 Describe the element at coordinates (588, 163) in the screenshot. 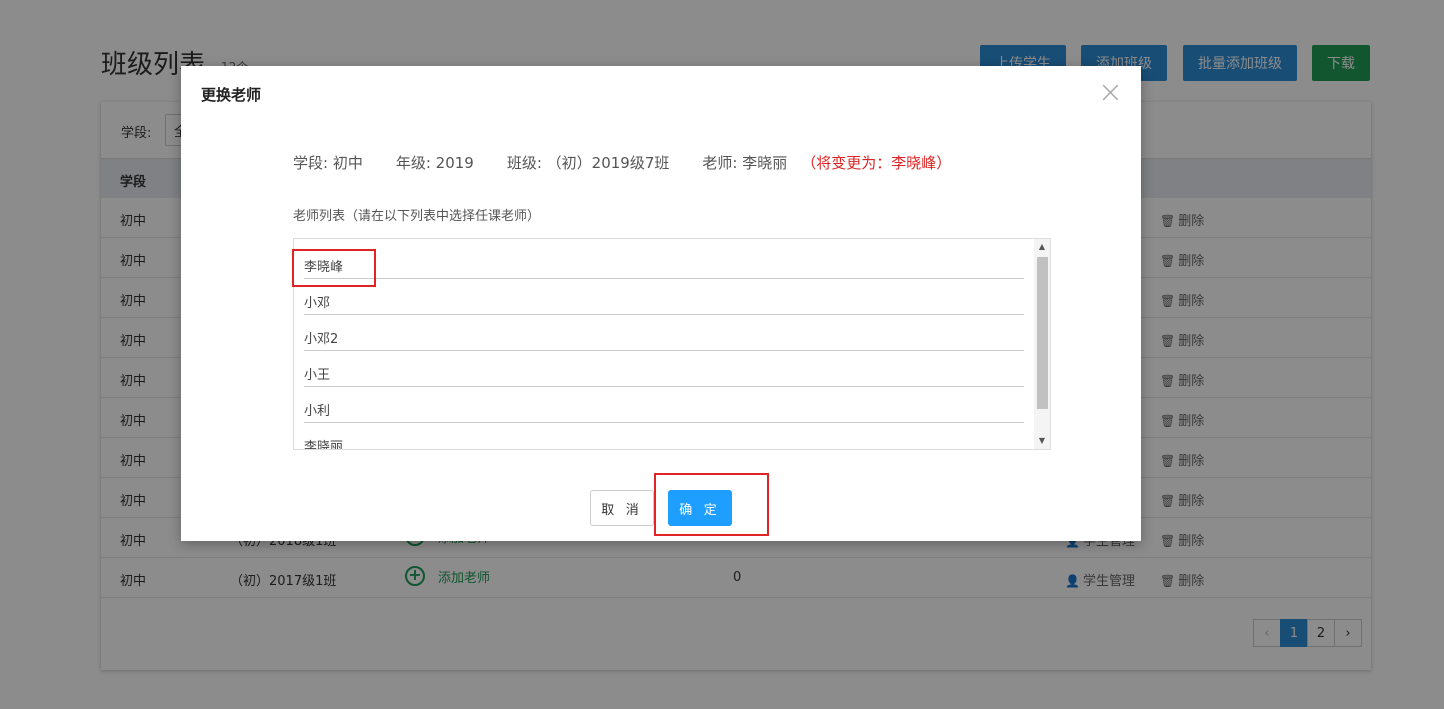

I see `info-class: 班级: （初）2019级7班` at that location.